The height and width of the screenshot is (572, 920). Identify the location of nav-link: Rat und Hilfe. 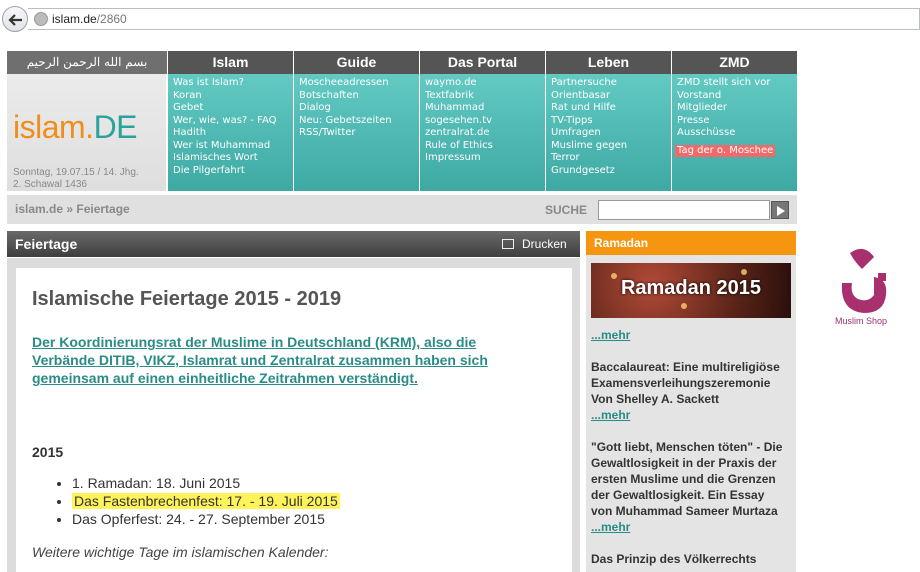
(611, 108).